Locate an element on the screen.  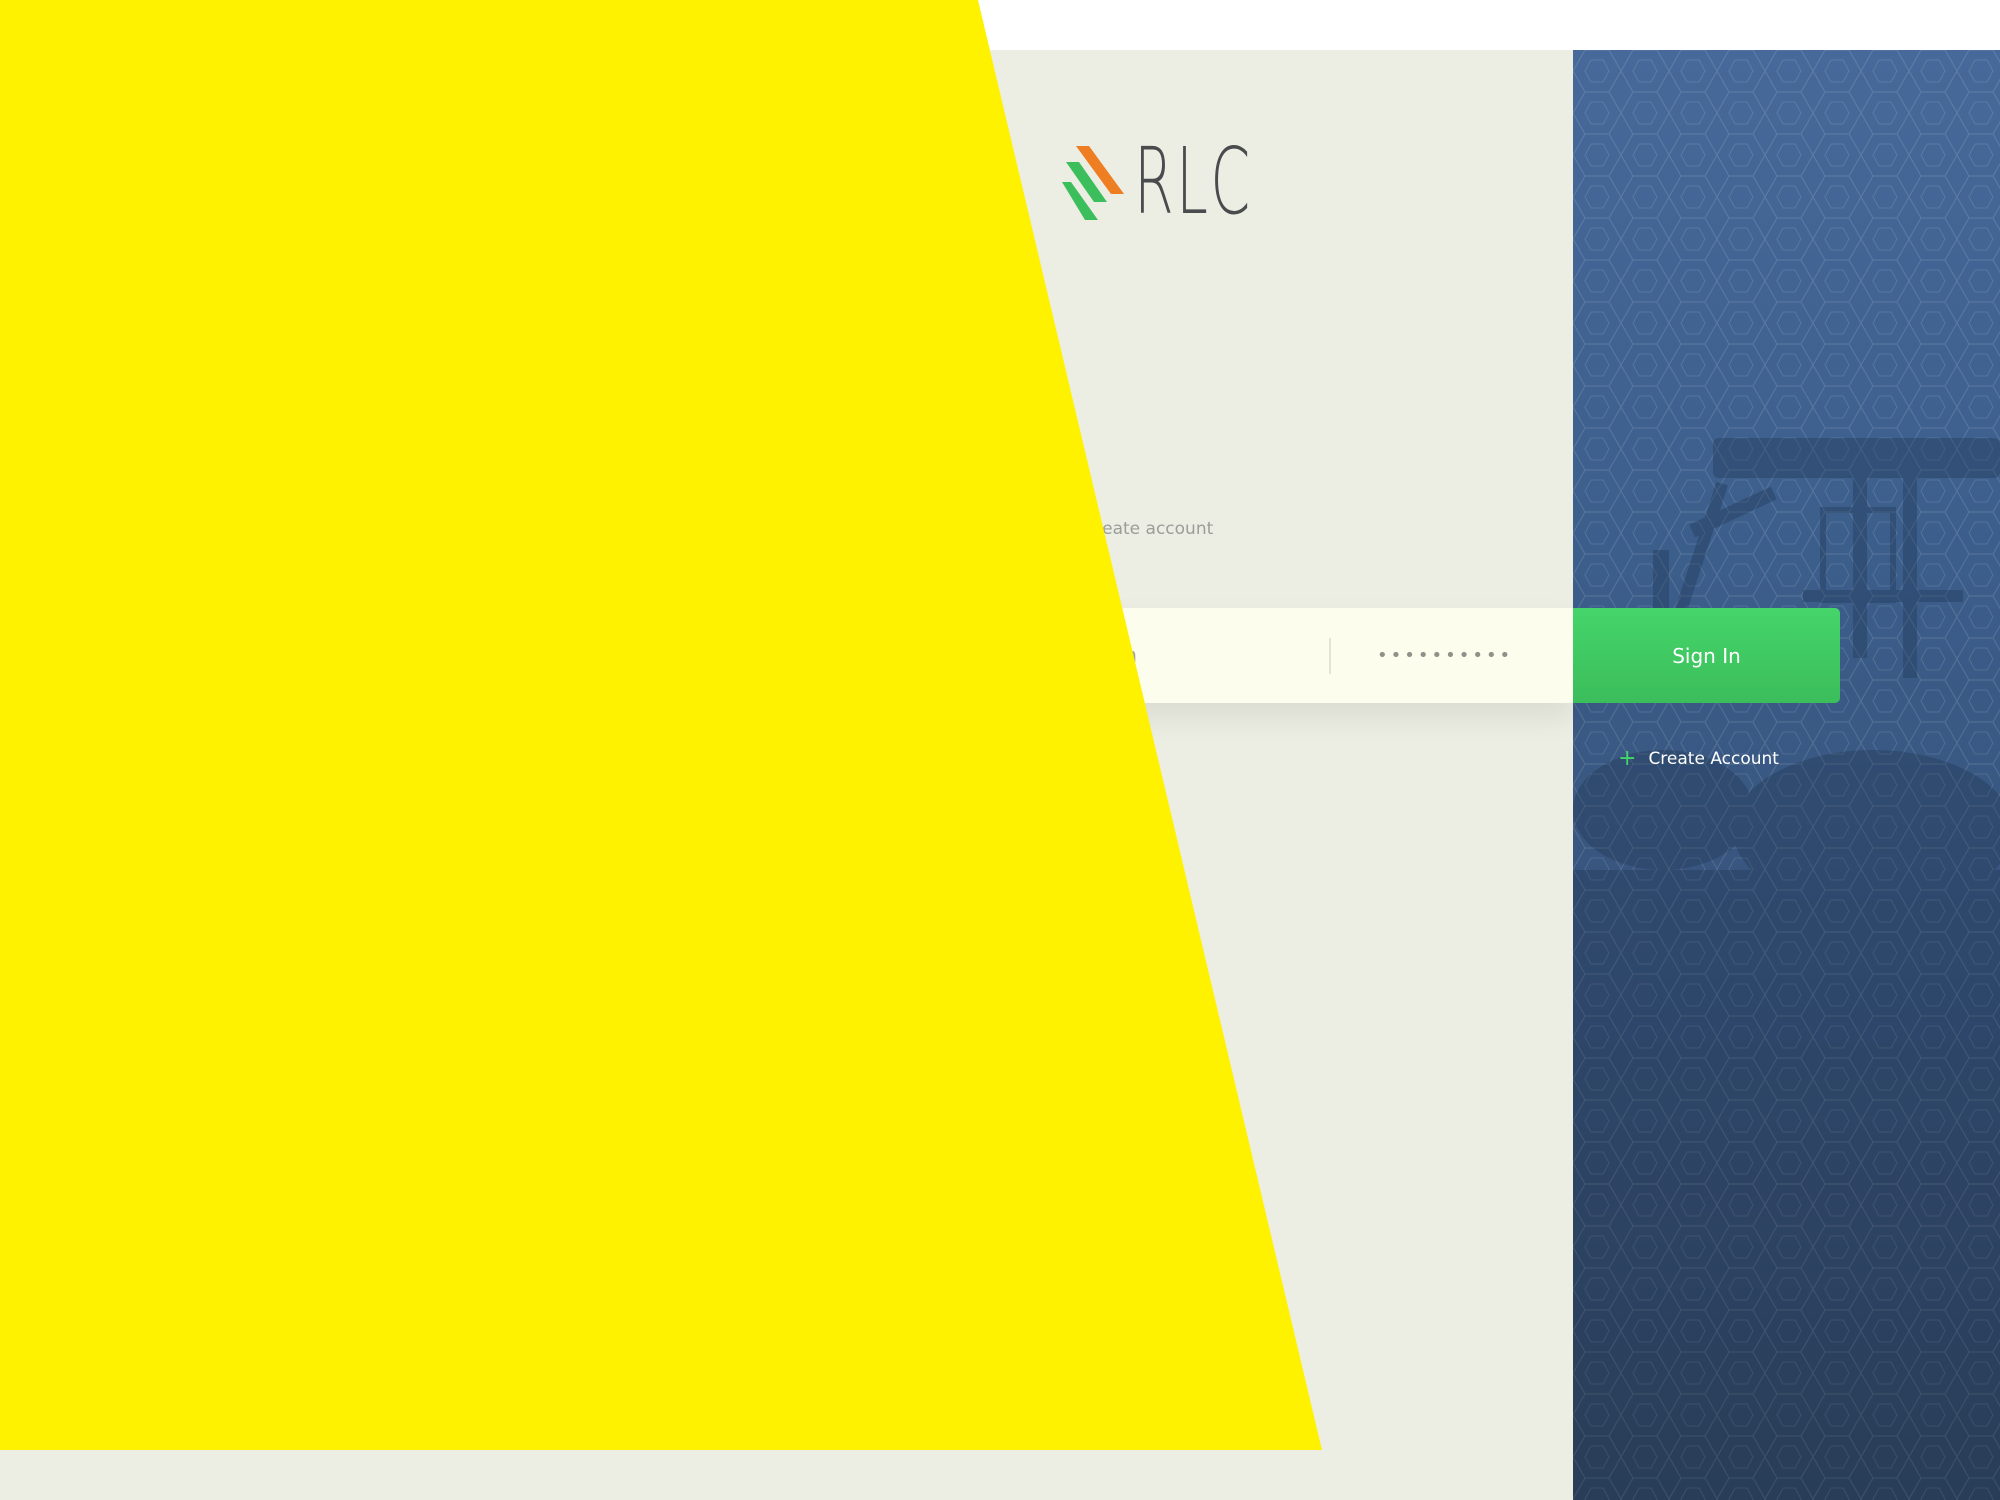
email-field: john@rlc.com is located at coordinates (1068, 655).